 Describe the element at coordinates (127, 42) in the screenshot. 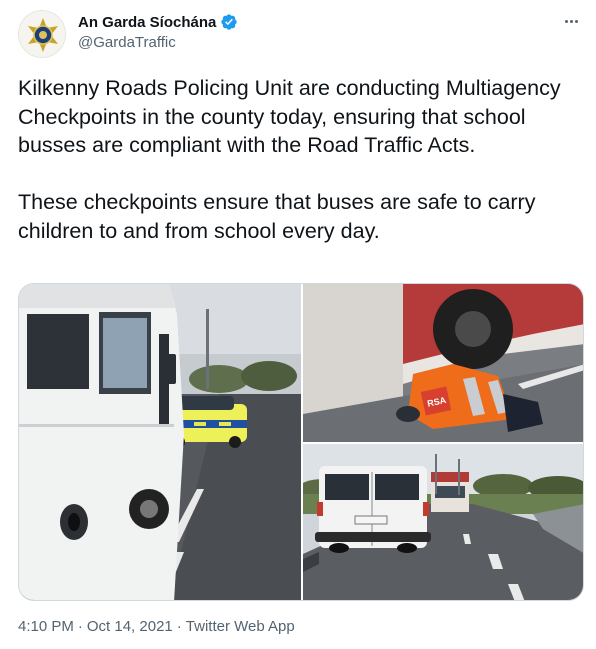

I see `author-handle: @GardaTraffic` at that location.